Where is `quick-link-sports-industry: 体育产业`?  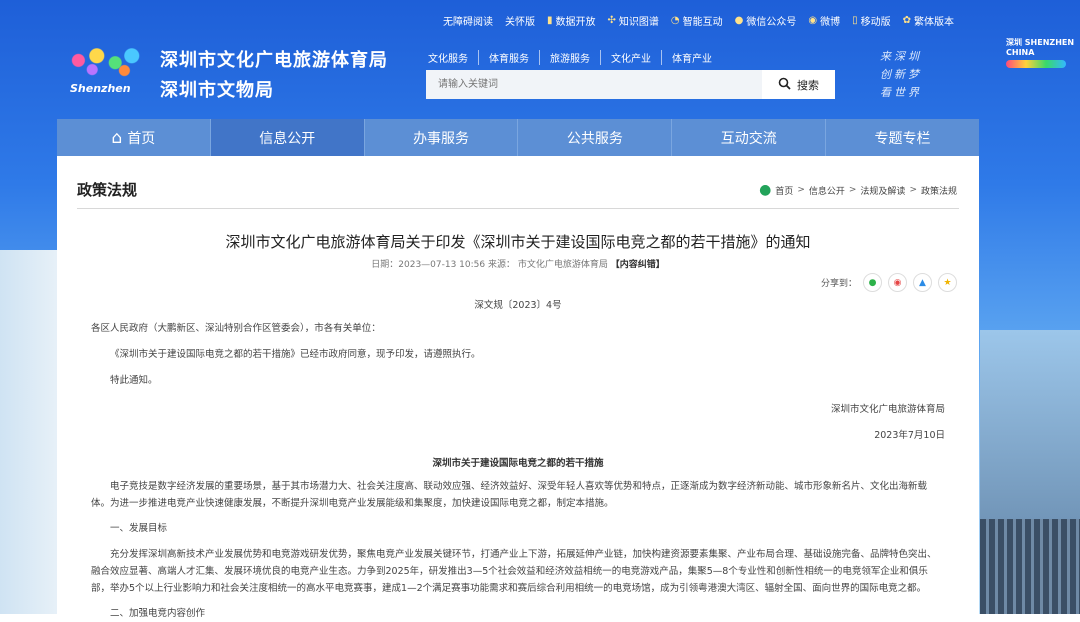 quick-link-sports-industry: 体育产业 is located at coordinates (691, 57).